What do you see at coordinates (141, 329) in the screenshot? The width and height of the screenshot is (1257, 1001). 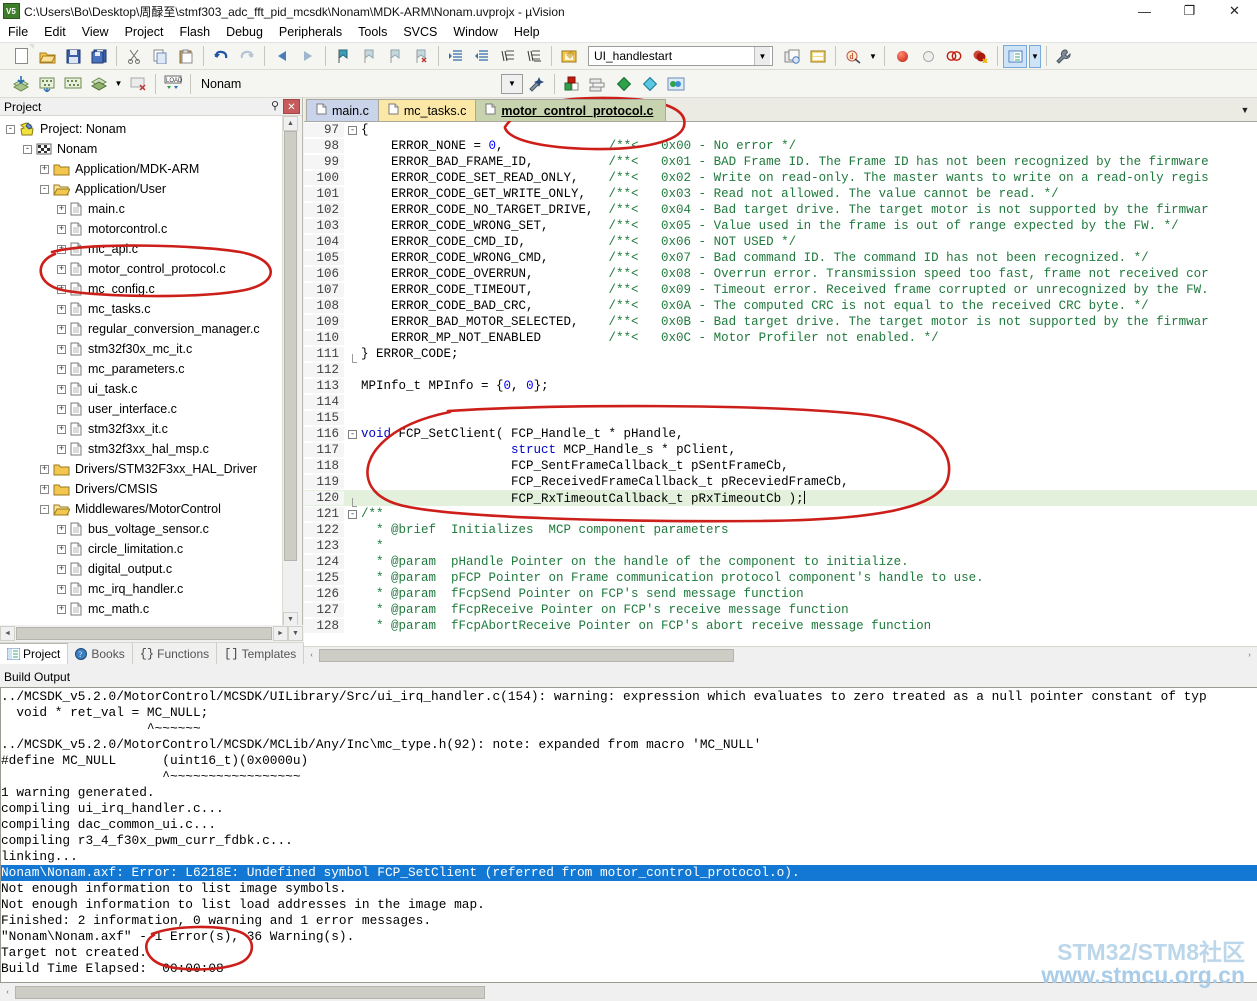 I see `tree-item-regular-conversion-manager-c: + regular_conversion_manager.c` at bounding box center [141, 329].